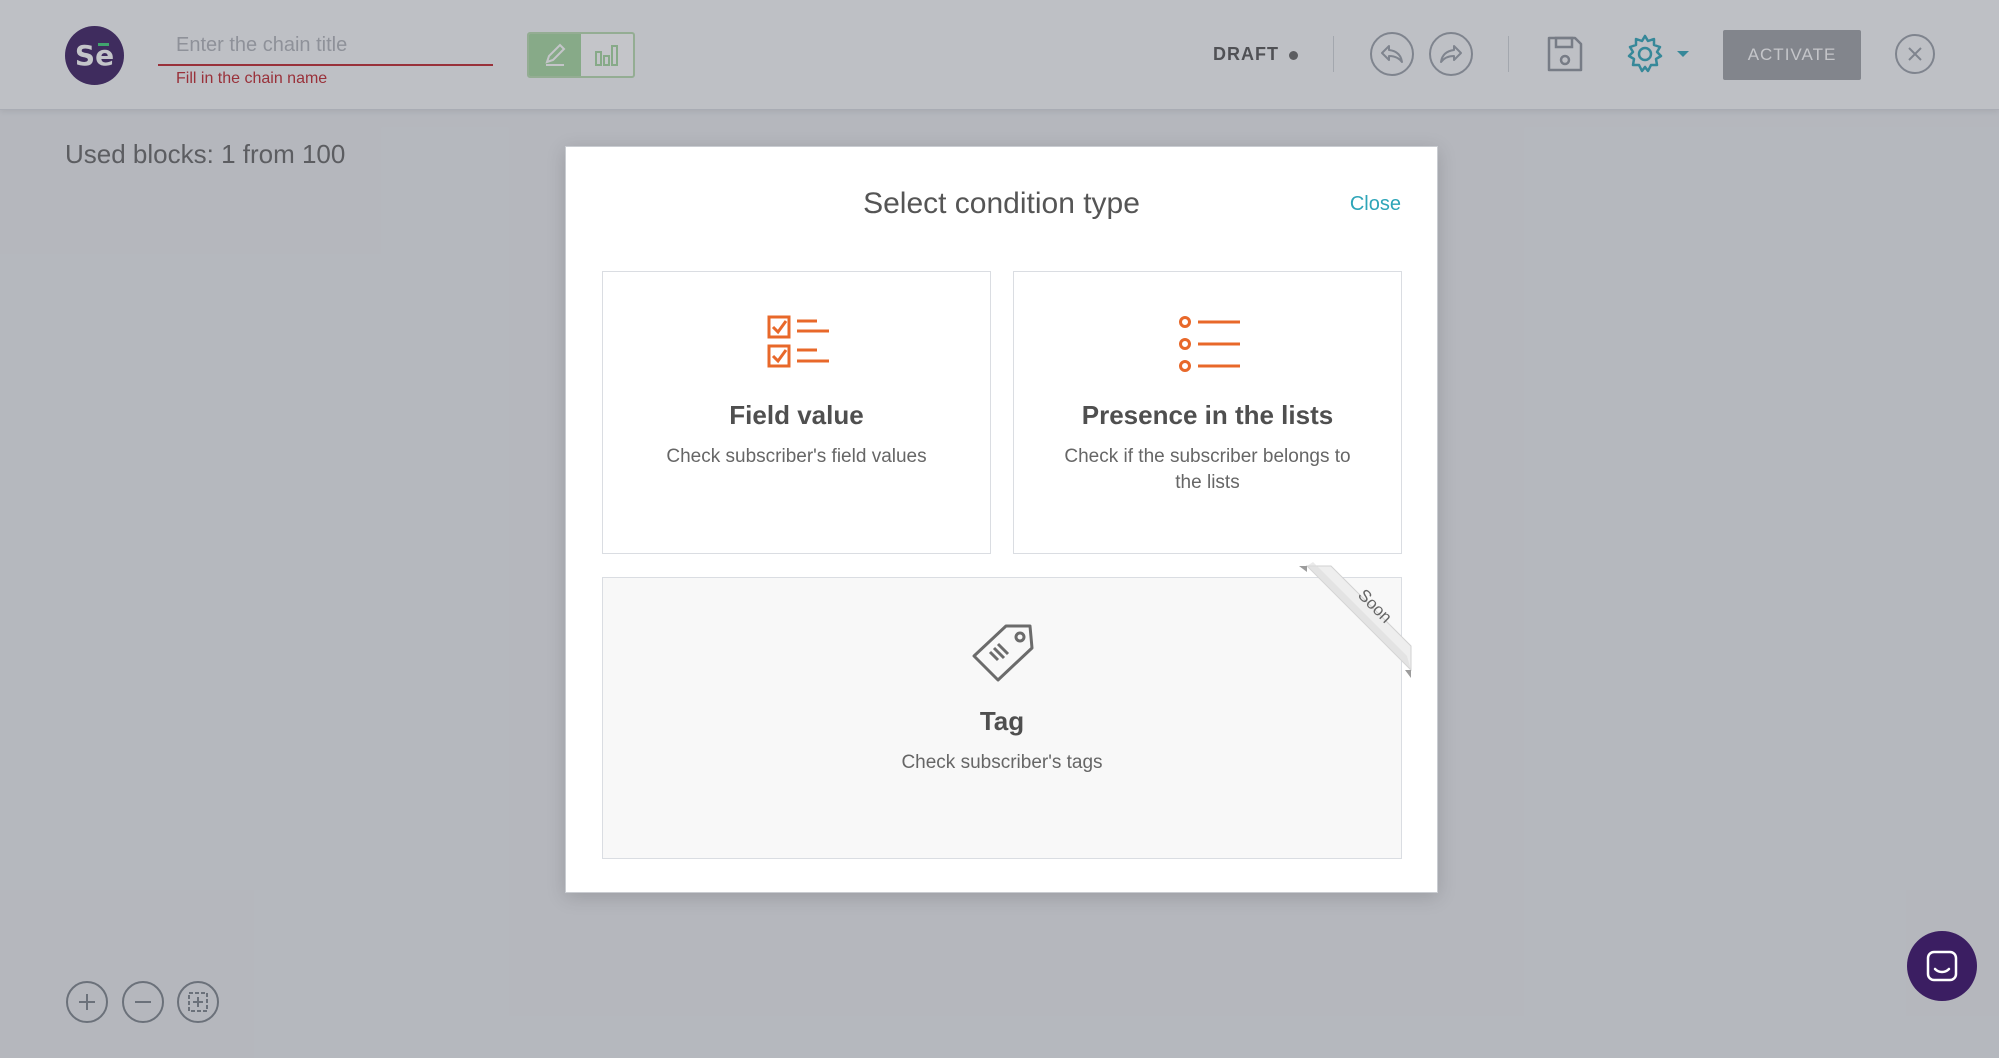 The width and height of the screenshot is (1999, 1058). What do you see at coordinates (798, 341) in the screenshot?
I see `checklist-icon` at bounding box center [798, 341].